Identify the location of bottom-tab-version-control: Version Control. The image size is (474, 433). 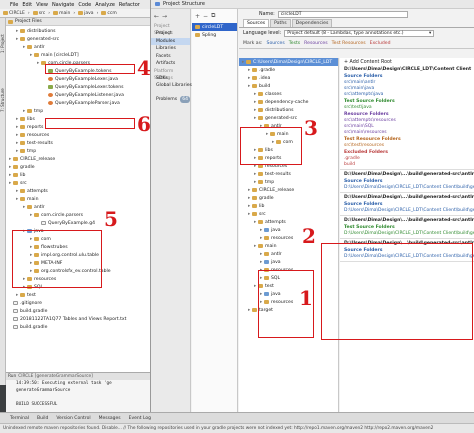
(73, 418).